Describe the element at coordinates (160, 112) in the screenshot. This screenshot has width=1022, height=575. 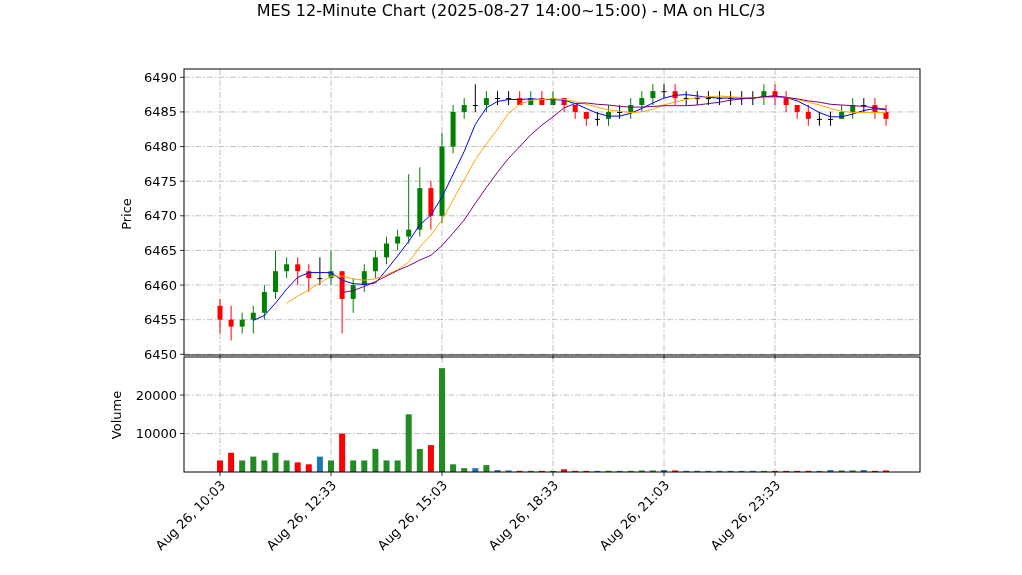
I see `tick-label: 6485` at that location.